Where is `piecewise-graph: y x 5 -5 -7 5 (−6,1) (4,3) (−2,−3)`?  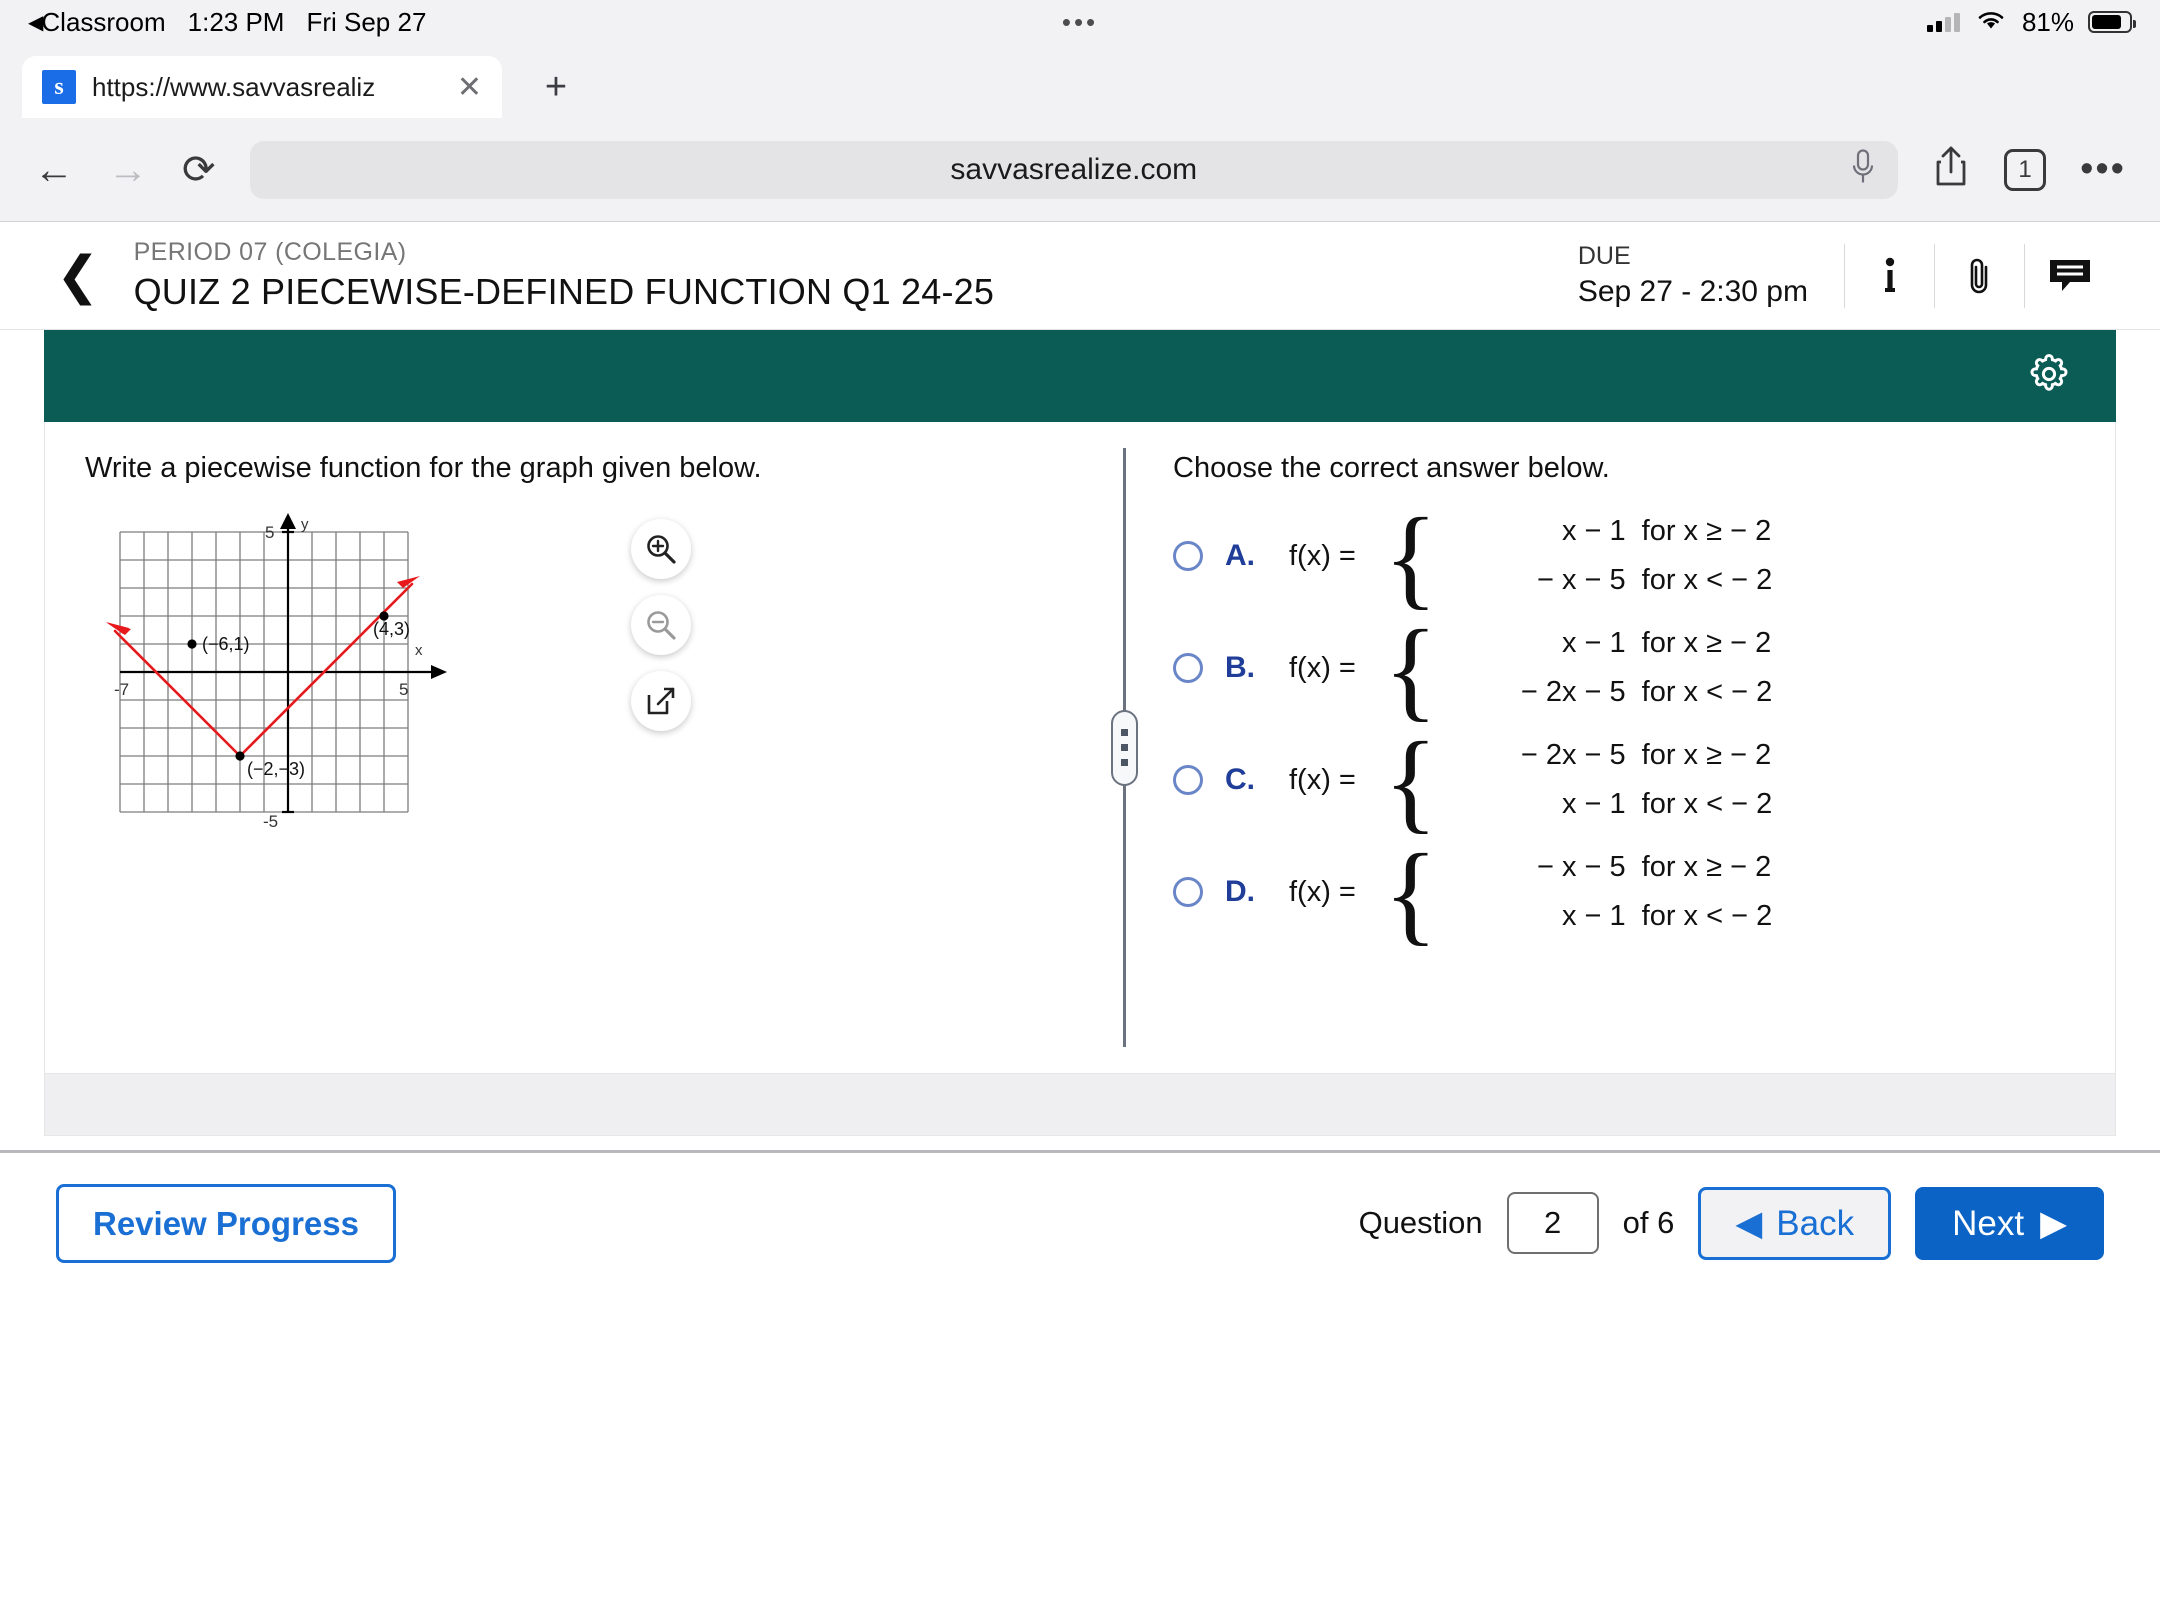
piecewise-graph: y x 5 -5 -7 5 (−6,1) (4,3) (−2,−3) is located at coordinates (335, 672).